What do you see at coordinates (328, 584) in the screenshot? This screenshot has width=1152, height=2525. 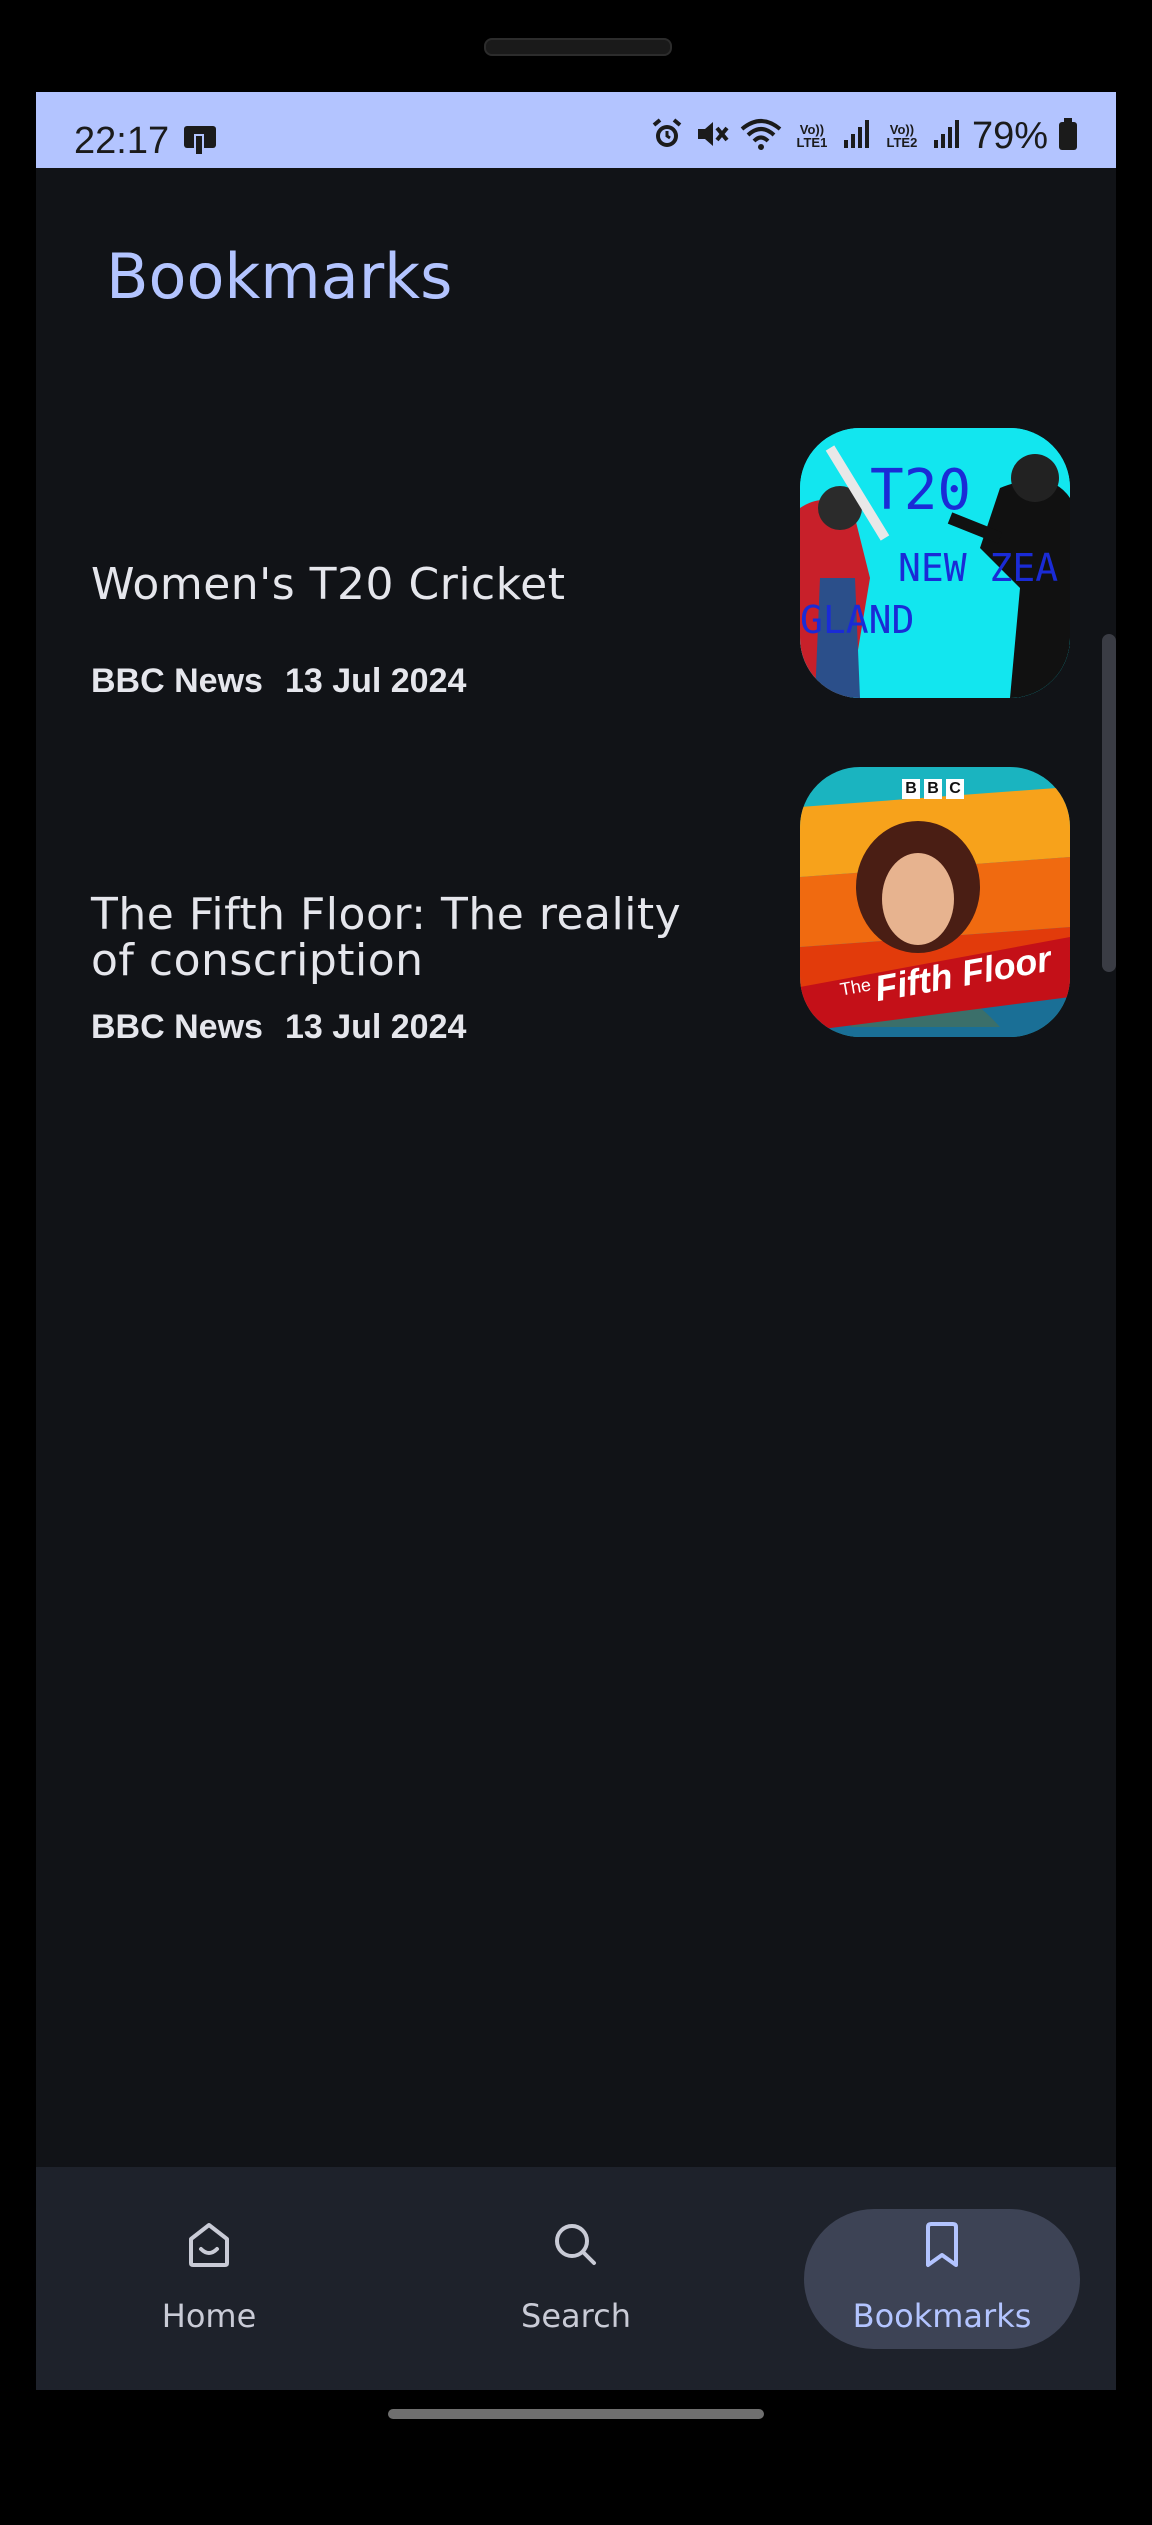 I see `bookmark-title: Women's T20 Cricket` at bounding box center [328, 584].